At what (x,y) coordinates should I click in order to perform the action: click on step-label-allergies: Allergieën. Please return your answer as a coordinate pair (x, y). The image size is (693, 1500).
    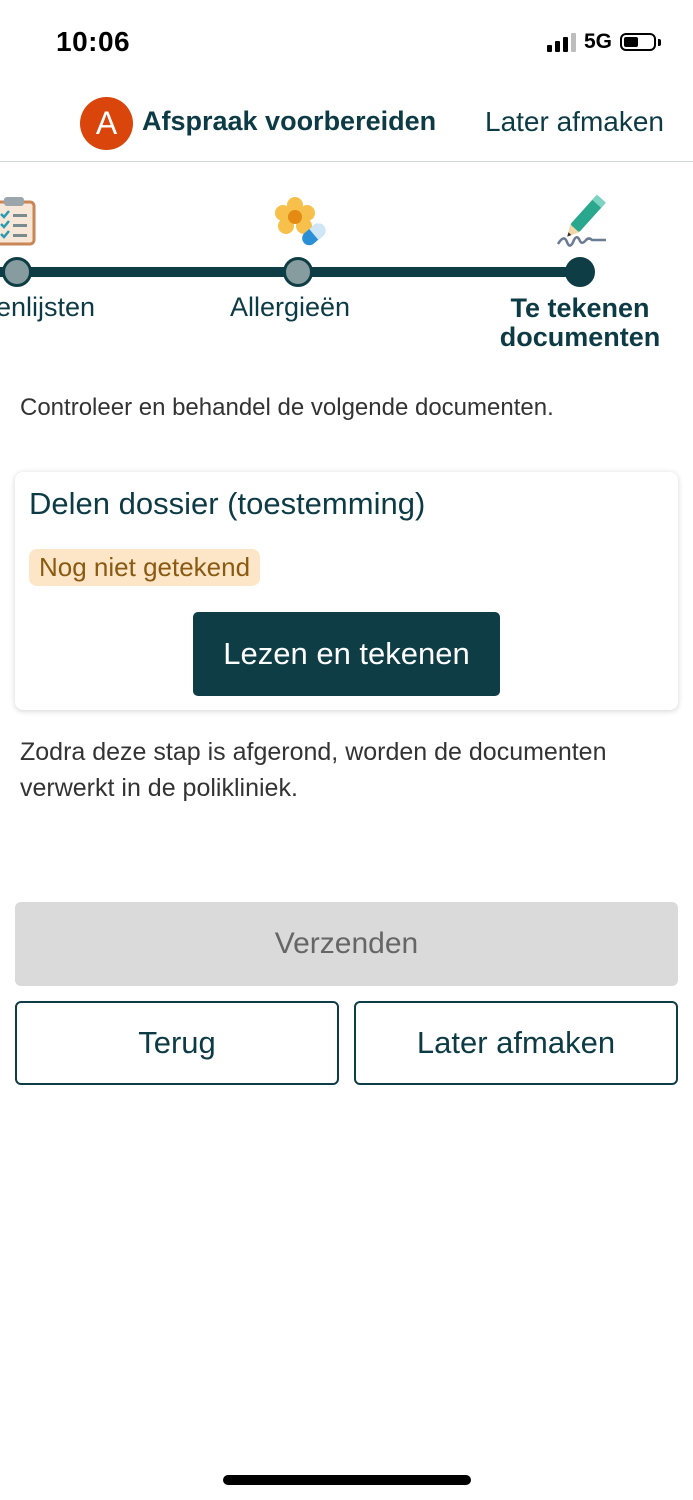
    Looking at the image, I should click on (290, 307).